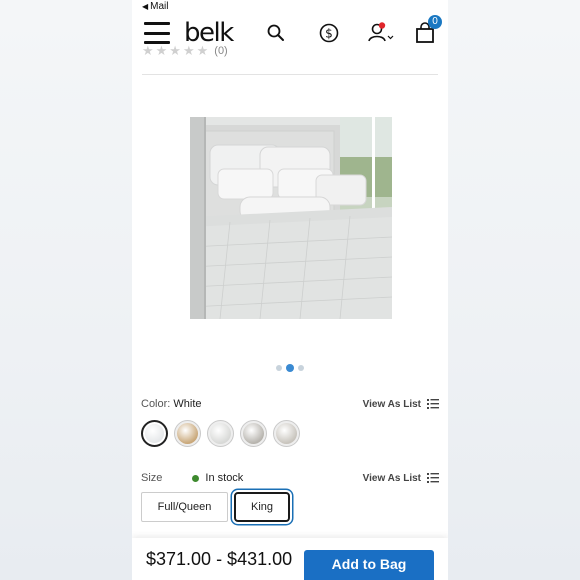 This screenshot has height=580, width=580. I want to click on product-image, so click(291, 218).